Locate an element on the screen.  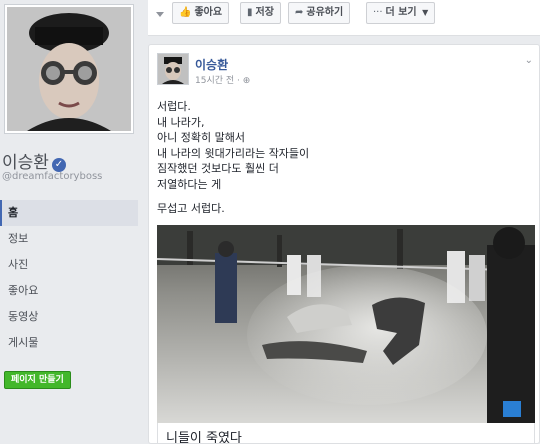
caret-down-icon is located at coordinates (160, 14).